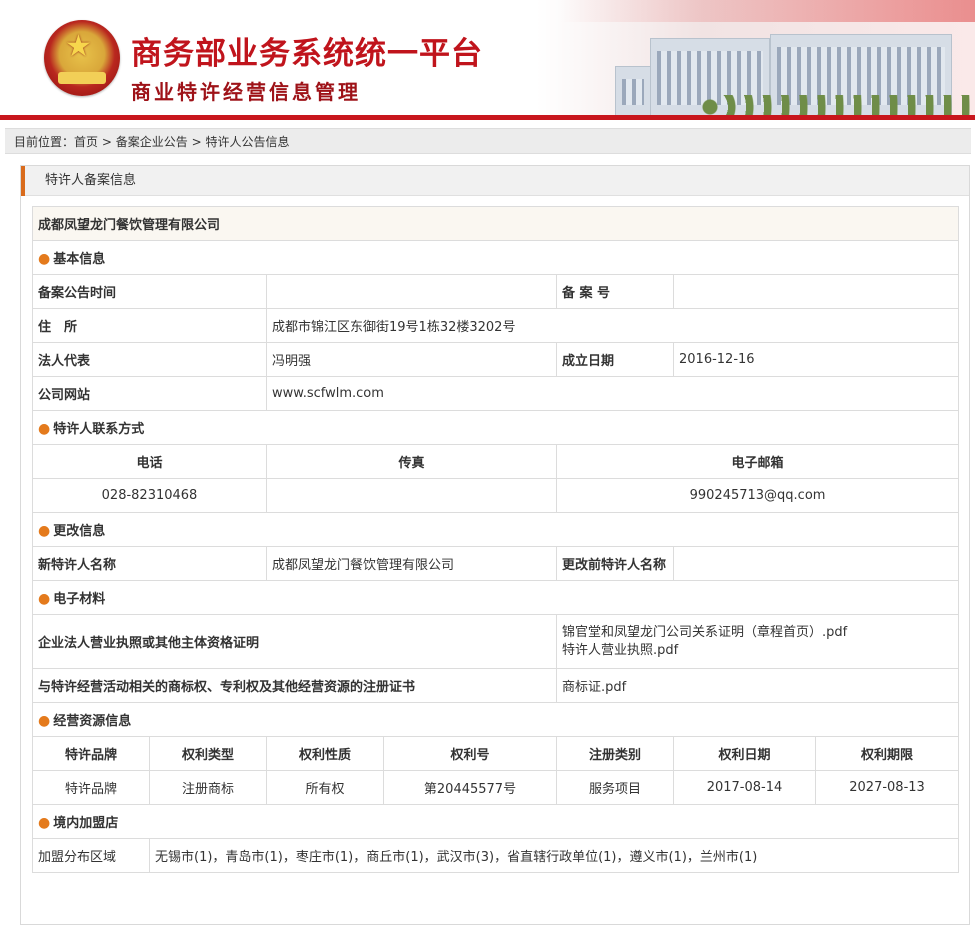 The image size is (975, 925). What do you see at coordinates (149, 461) in the screenshot?
I see `phone-label: 电话` at bounding box center [149, 461].